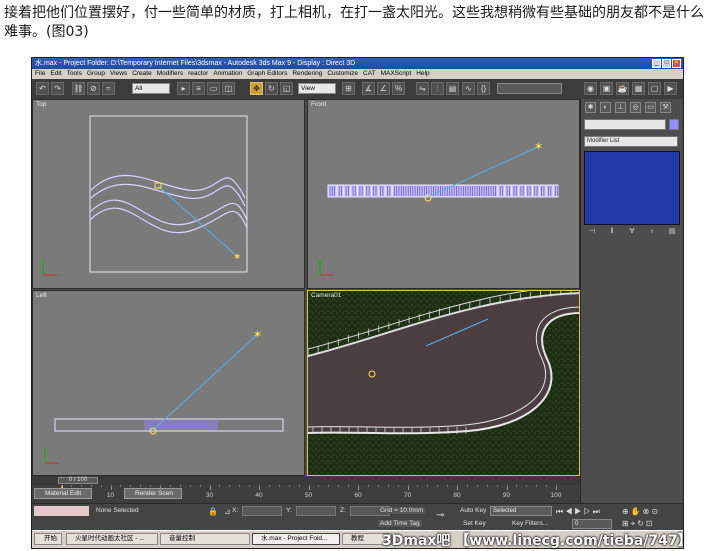 The height and width of the screenshot is (551, 720). I want to click on layer-icon: ▤, so click(452, 88).